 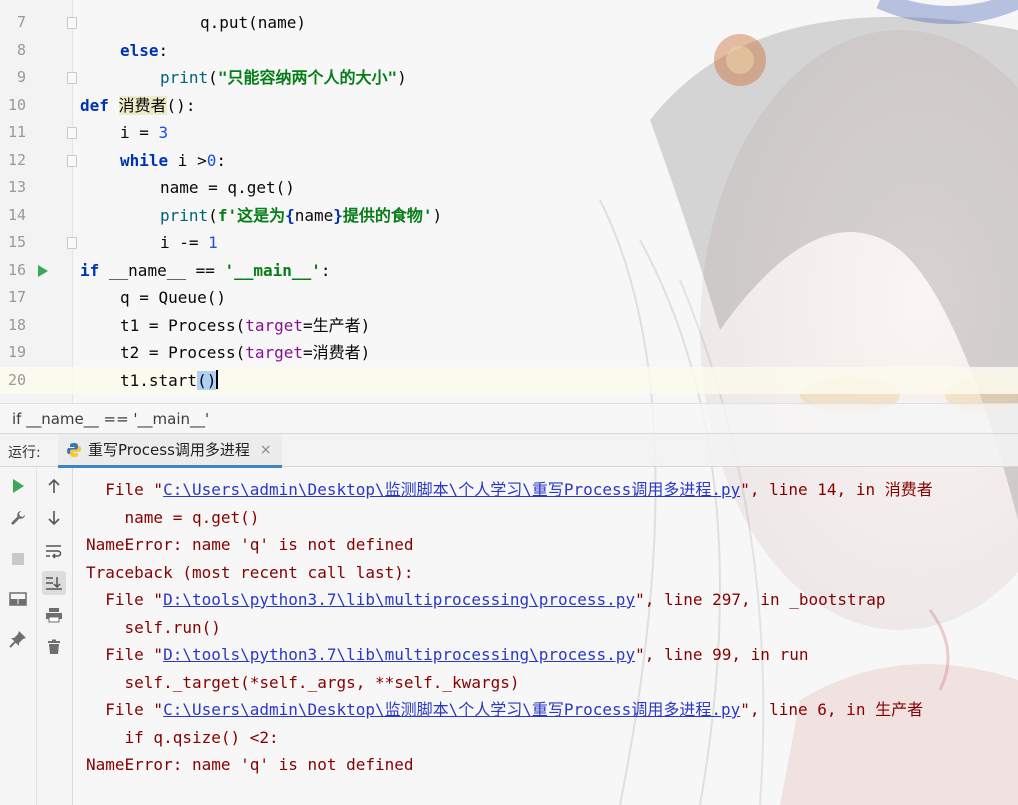 What do you see at coordinates (153, 627) in the screenshot?
I see `console-line: self.run()` at bounding box center [153, 627].